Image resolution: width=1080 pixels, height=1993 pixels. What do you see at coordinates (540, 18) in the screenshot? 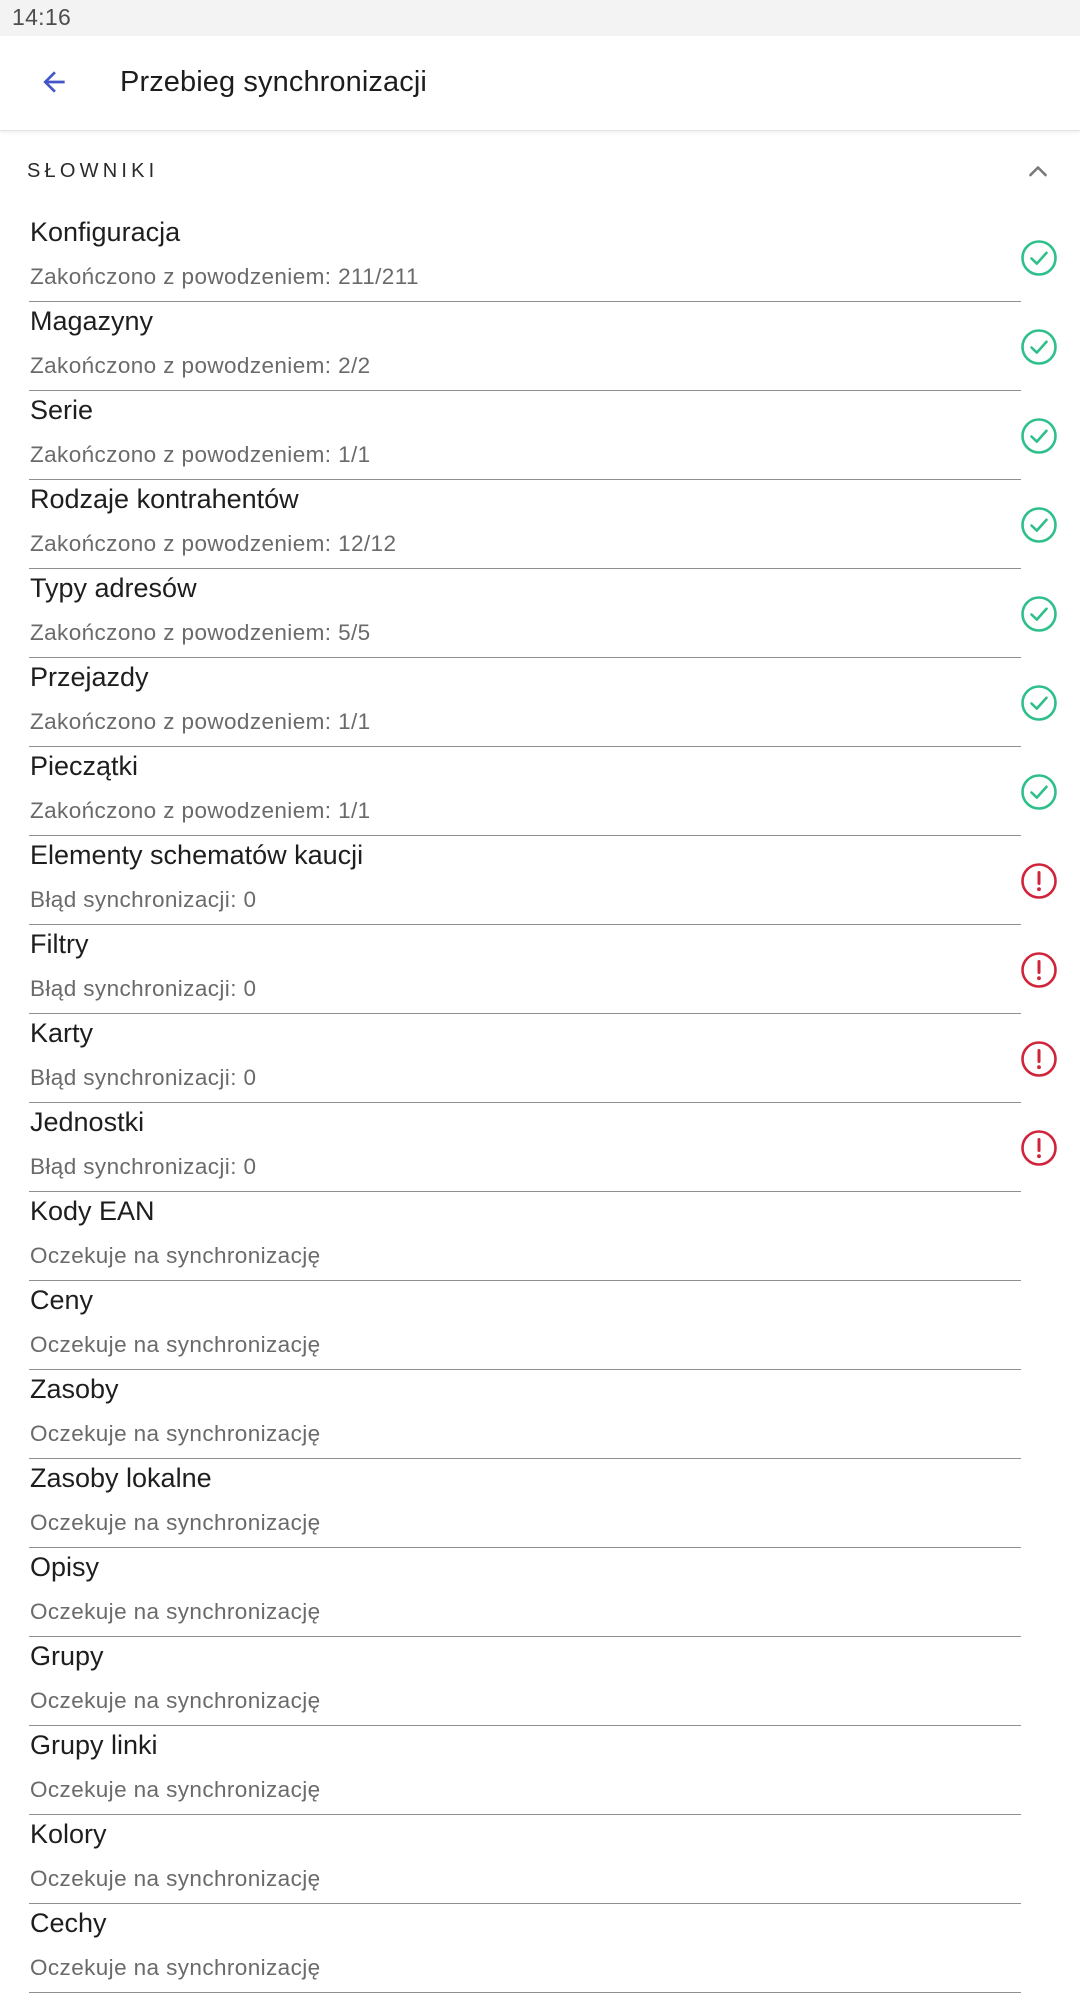
I see `status-bar: 14:16` at bounding box center [540, 18].